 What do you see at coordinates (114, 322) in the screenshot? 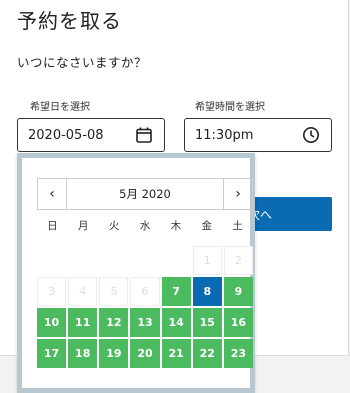
I see `day-cell-available: 12` at bounding box center [114, 322].